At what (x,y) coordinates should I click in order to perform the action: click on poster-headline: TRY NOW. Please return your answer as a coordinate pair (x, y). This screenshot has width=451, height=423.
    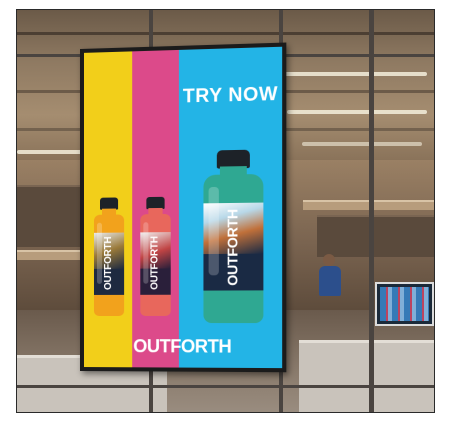
    Looking at the image, I should click on (230, 95).